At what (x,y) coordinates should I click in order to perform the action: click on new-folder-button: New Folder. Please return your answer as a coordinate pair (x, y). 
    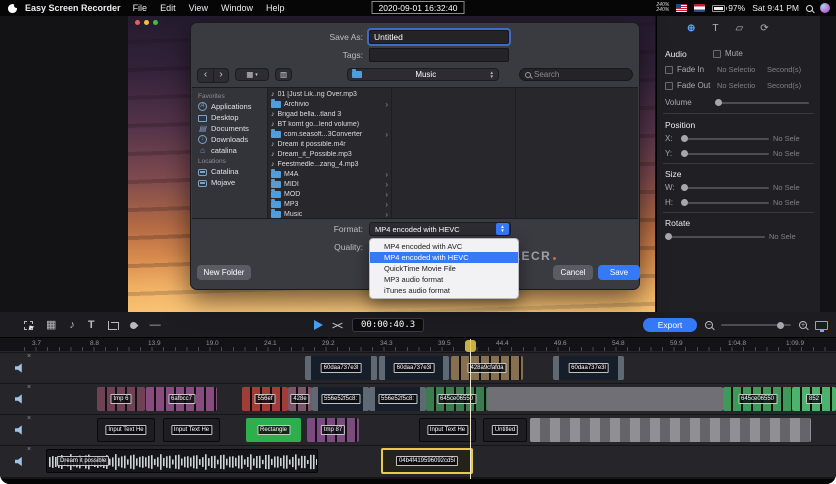
    Looking at the image, I should click on (224, 272).